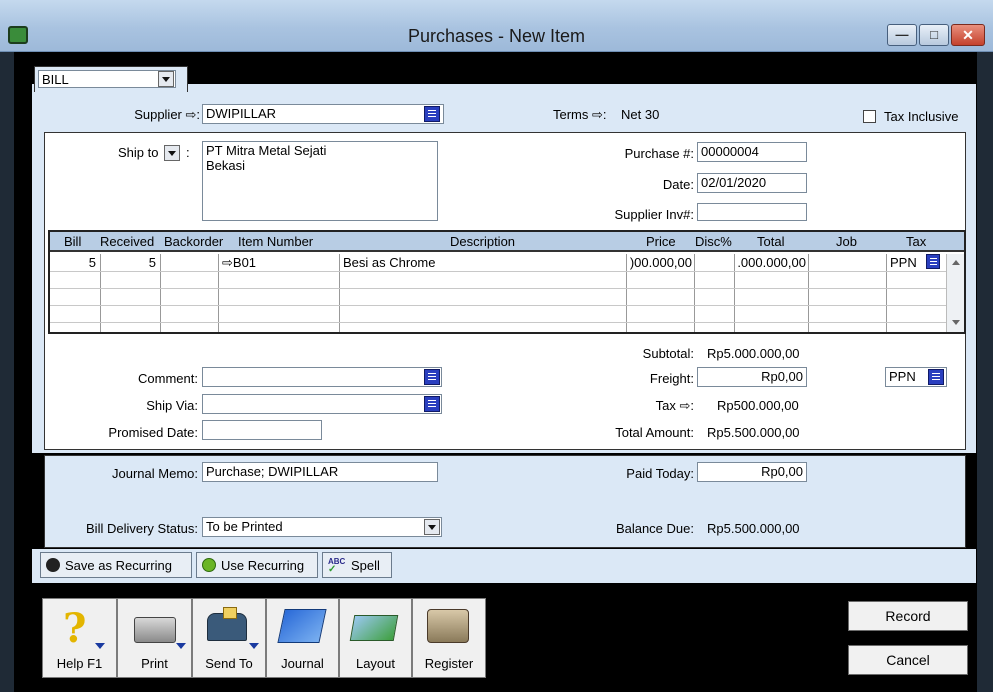  What do you see at coordinates (483, 262) in the screenshot?
I see `cell-description: Besi as Chrome` at bounding box center [483, 262].